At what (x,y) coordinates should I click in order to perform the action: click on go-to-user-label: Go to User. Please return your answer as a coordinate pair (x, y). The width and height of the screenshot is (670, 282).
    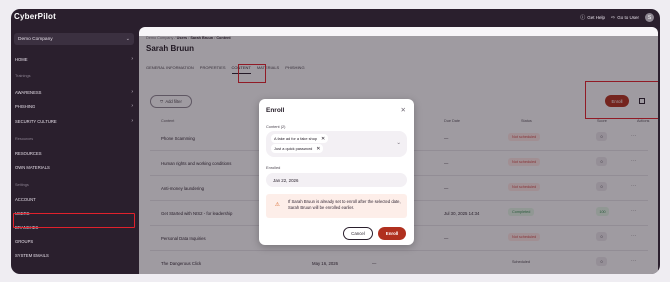
    Looking at the image, I should click on (628, 17).